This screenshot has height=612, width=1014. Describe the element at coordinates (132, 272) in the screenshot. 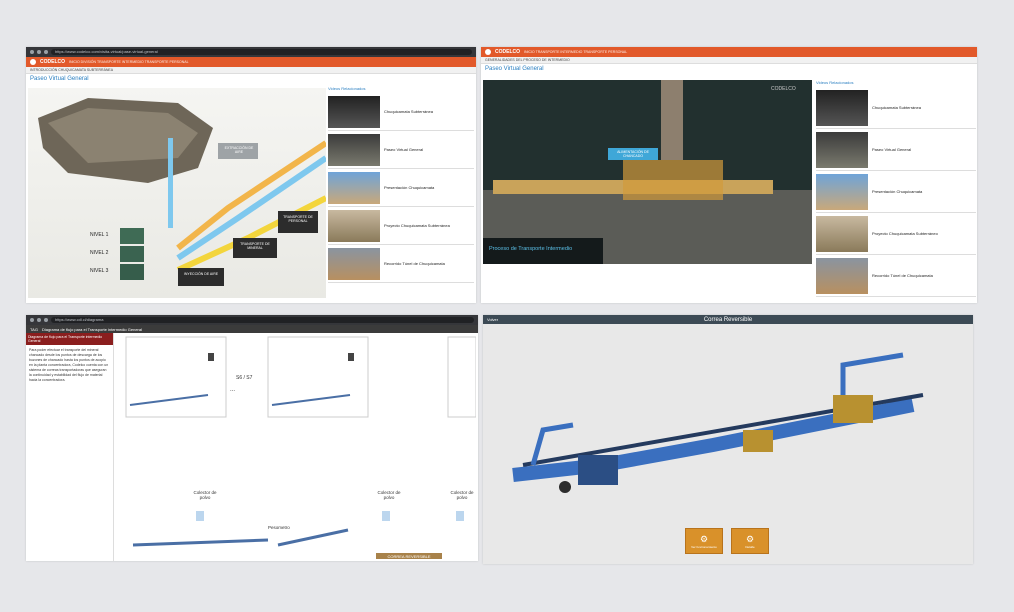

I see `level-3-block` at that location.